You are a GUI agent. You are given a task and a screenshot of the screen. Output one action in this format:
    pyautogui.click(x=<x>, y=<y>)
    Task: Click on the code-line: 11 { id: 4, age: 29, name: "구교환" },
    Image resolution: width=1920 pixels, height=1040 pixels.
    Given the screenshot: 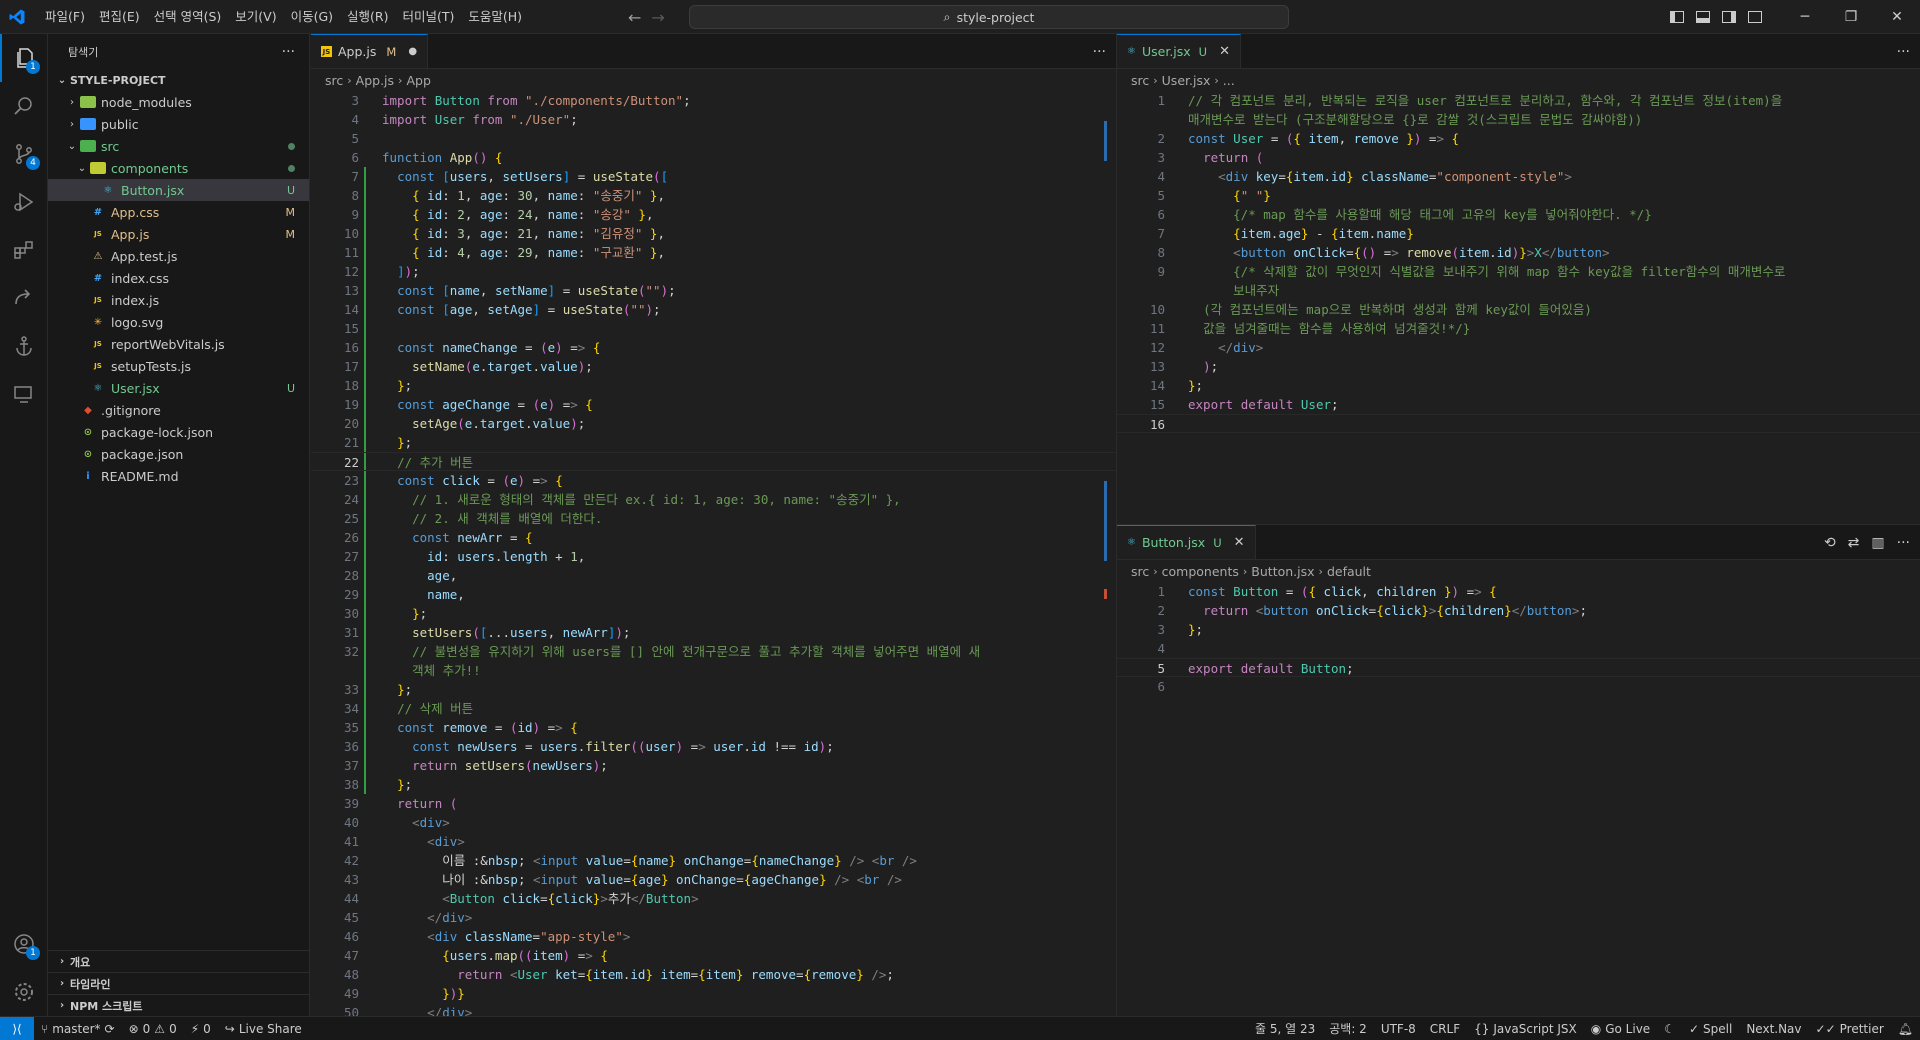 What is the action you would take?
    pyautogui.click(x=713, y=252)
    